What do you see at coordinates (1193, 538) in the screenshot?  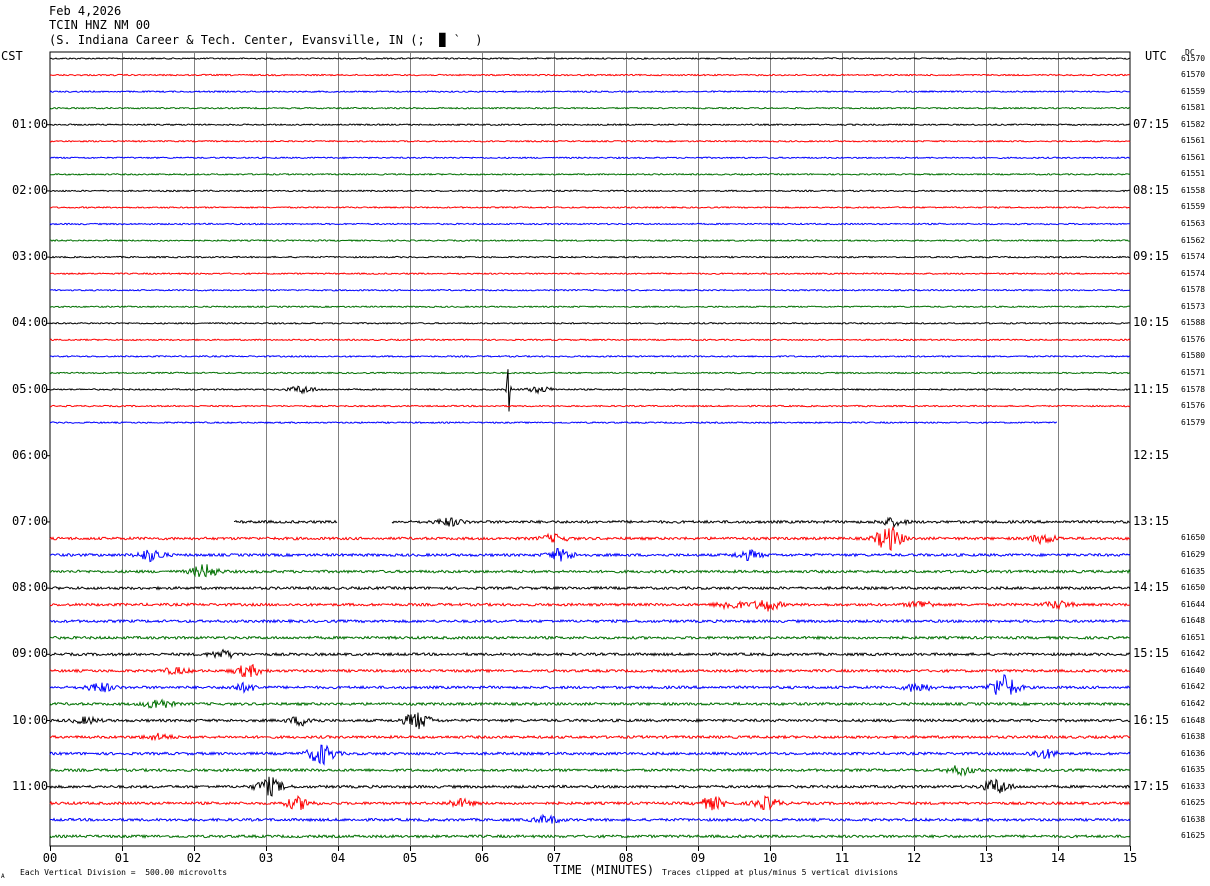 I see `dc-offset-label: 61650` at bounding box center [1193, 538].